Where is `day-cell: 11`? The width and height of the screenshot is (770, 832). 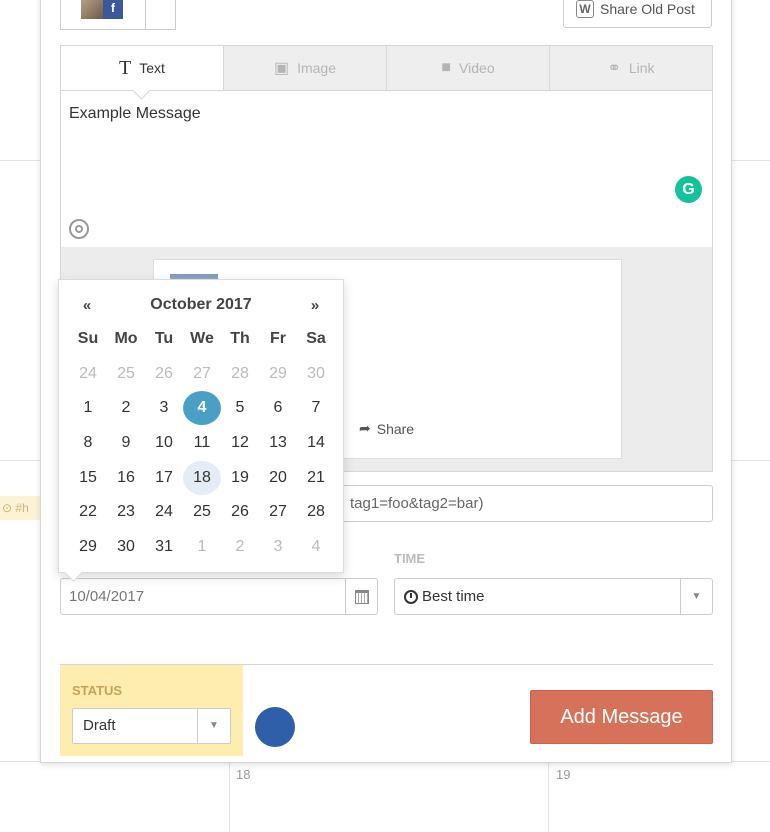 day-cell: 11 is located at coordinates (202, 443).